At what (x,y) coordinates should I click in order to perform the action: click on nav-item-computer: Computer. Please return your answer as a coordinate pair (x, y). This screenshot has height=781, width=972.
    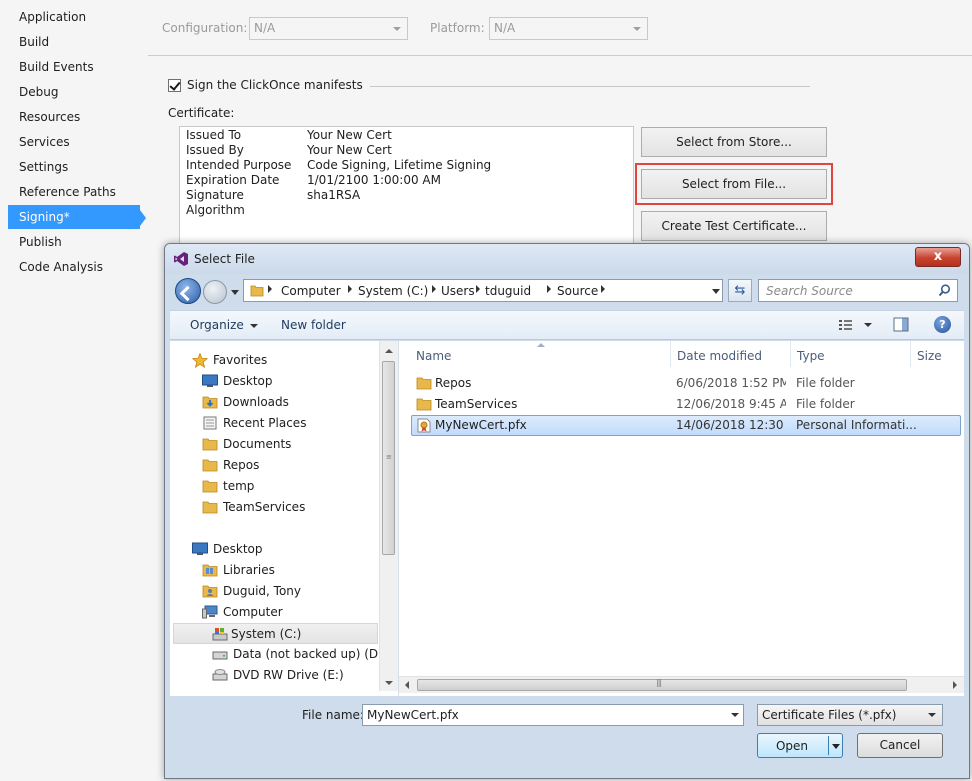
    Looking at the image, I should click on (287, 612).